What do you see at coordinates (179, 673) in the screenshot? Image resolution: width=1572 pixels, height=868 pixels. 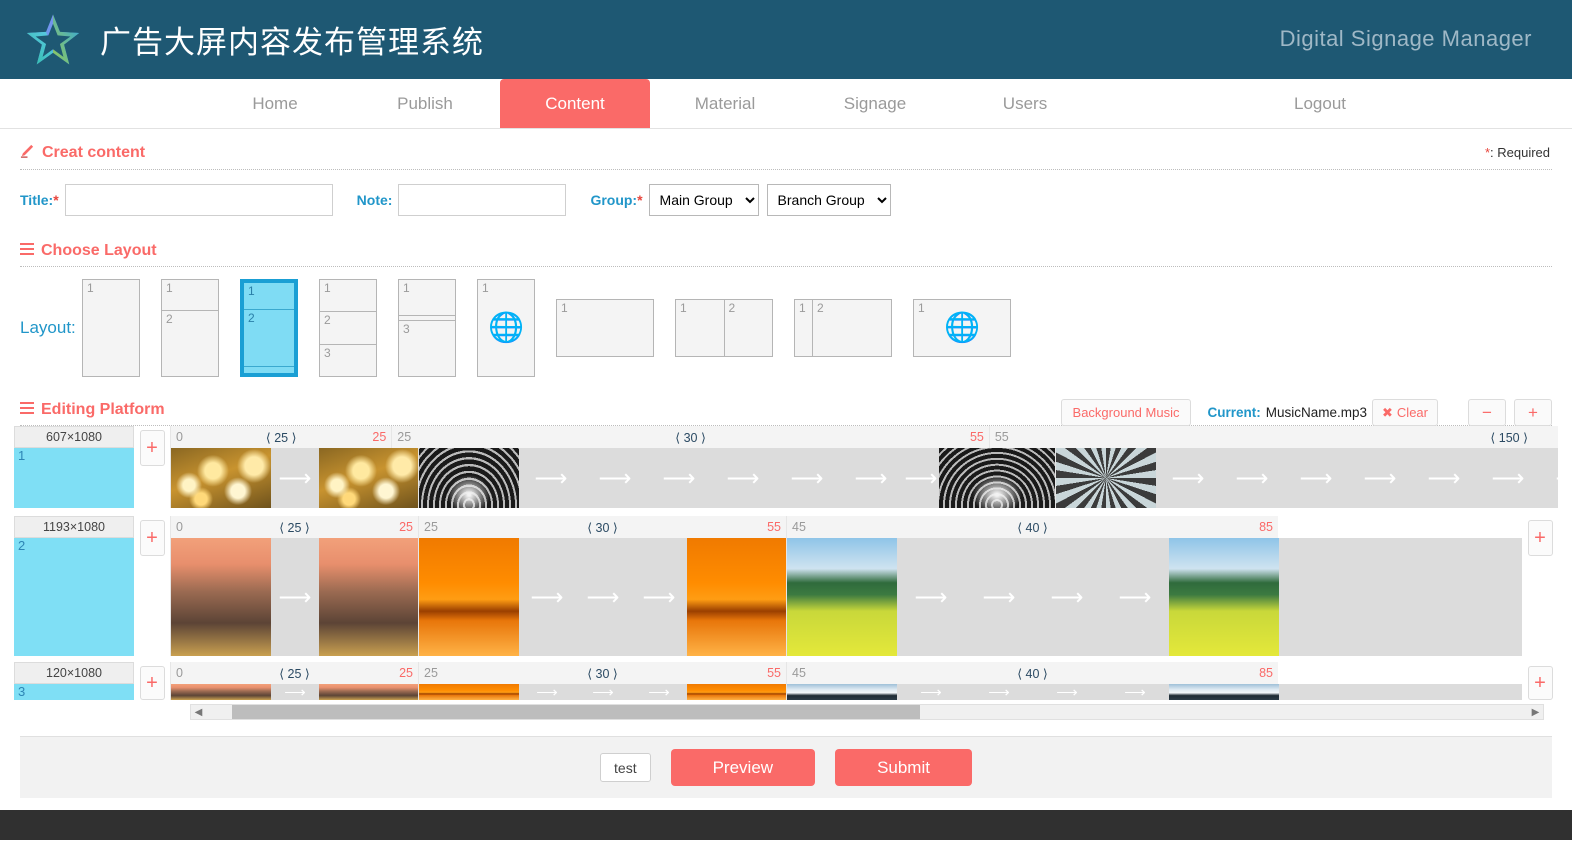 I see `segment-start: 0` at bounding box center [179, 673].